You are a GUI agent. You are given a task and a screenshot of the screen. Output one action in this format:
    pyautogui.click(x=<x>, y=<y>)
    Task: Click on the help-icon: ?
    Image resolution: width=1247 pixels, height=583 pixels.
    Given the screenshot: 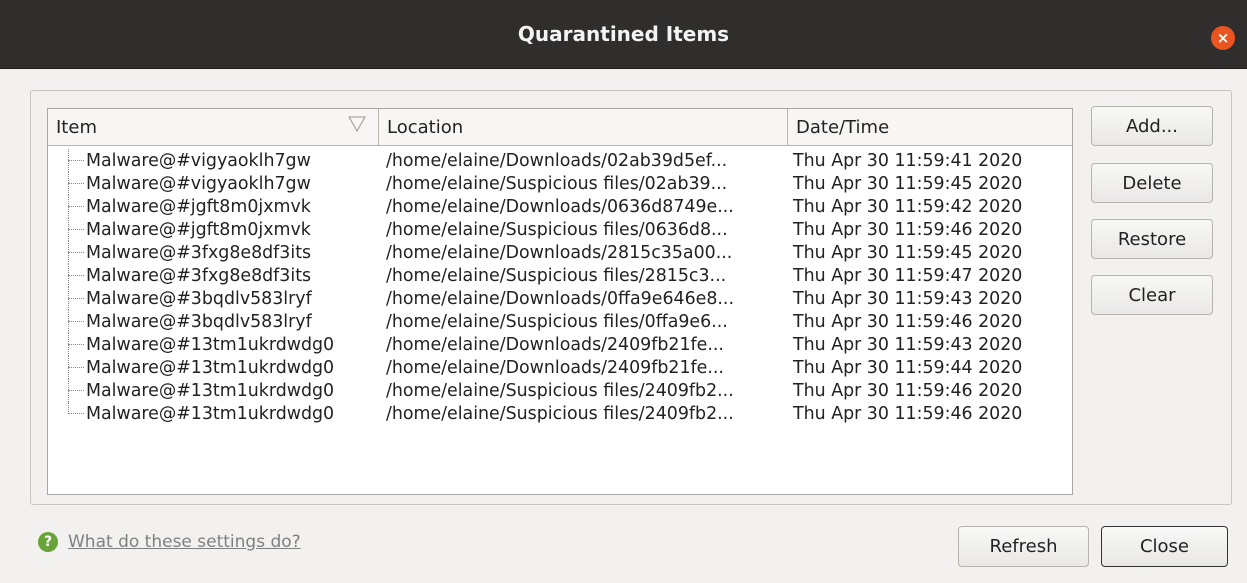 What is the action you would take?
    pyautogui.click(x=48, y=542)
    